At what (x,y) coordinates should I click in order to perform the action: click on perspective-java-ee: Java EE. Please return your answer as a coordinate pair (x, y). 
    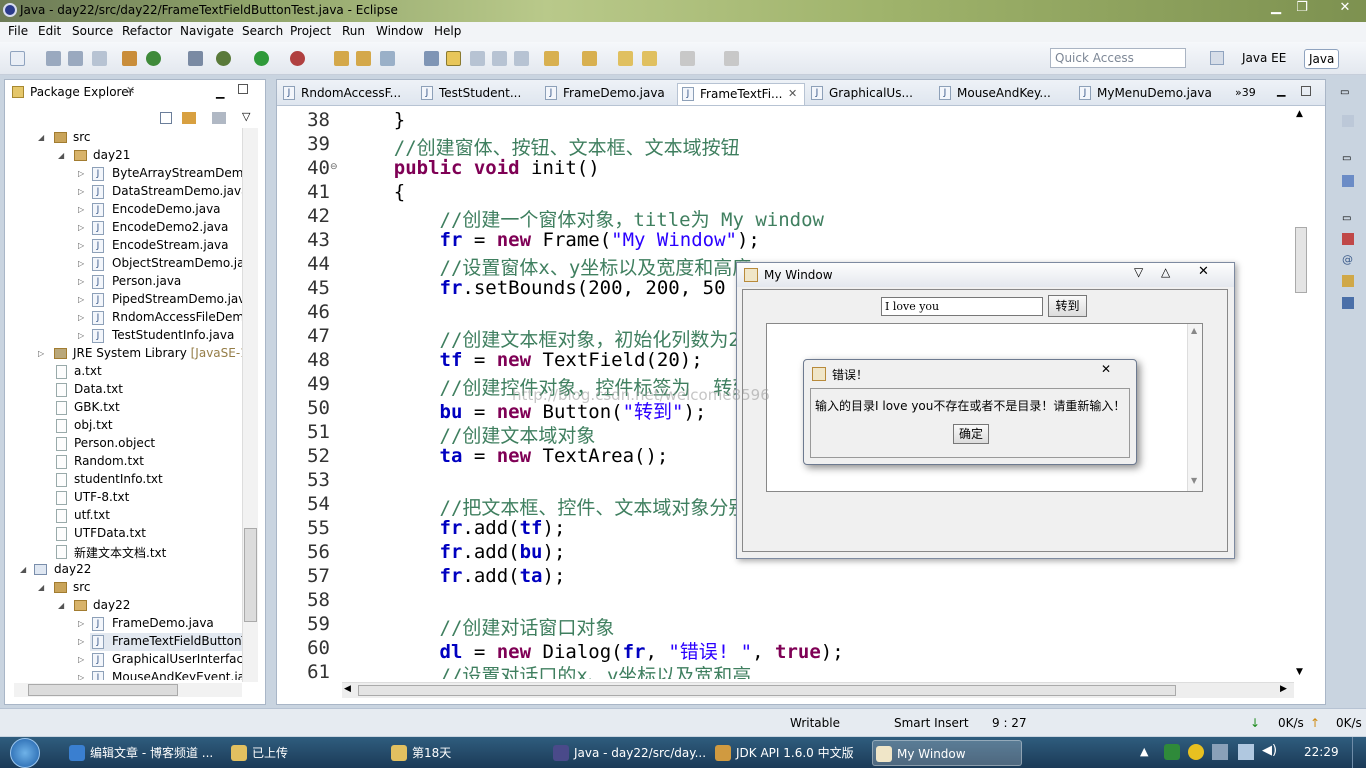
    Looking at the image, I should click on (1264, 59).